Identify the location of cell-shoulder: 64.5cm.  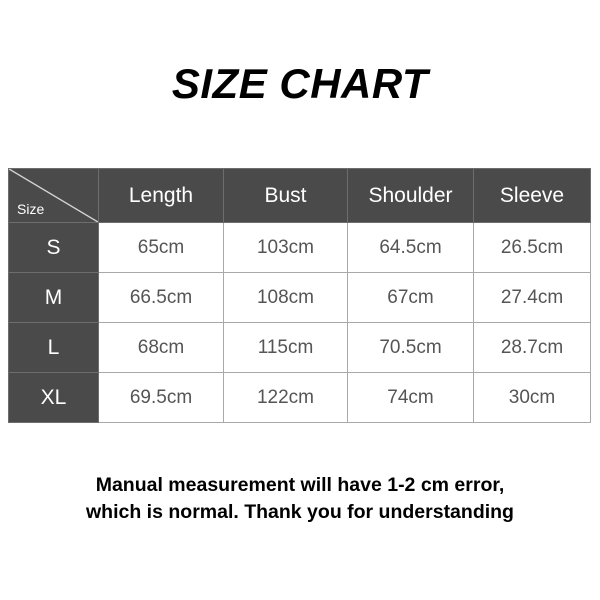
(410, 247).